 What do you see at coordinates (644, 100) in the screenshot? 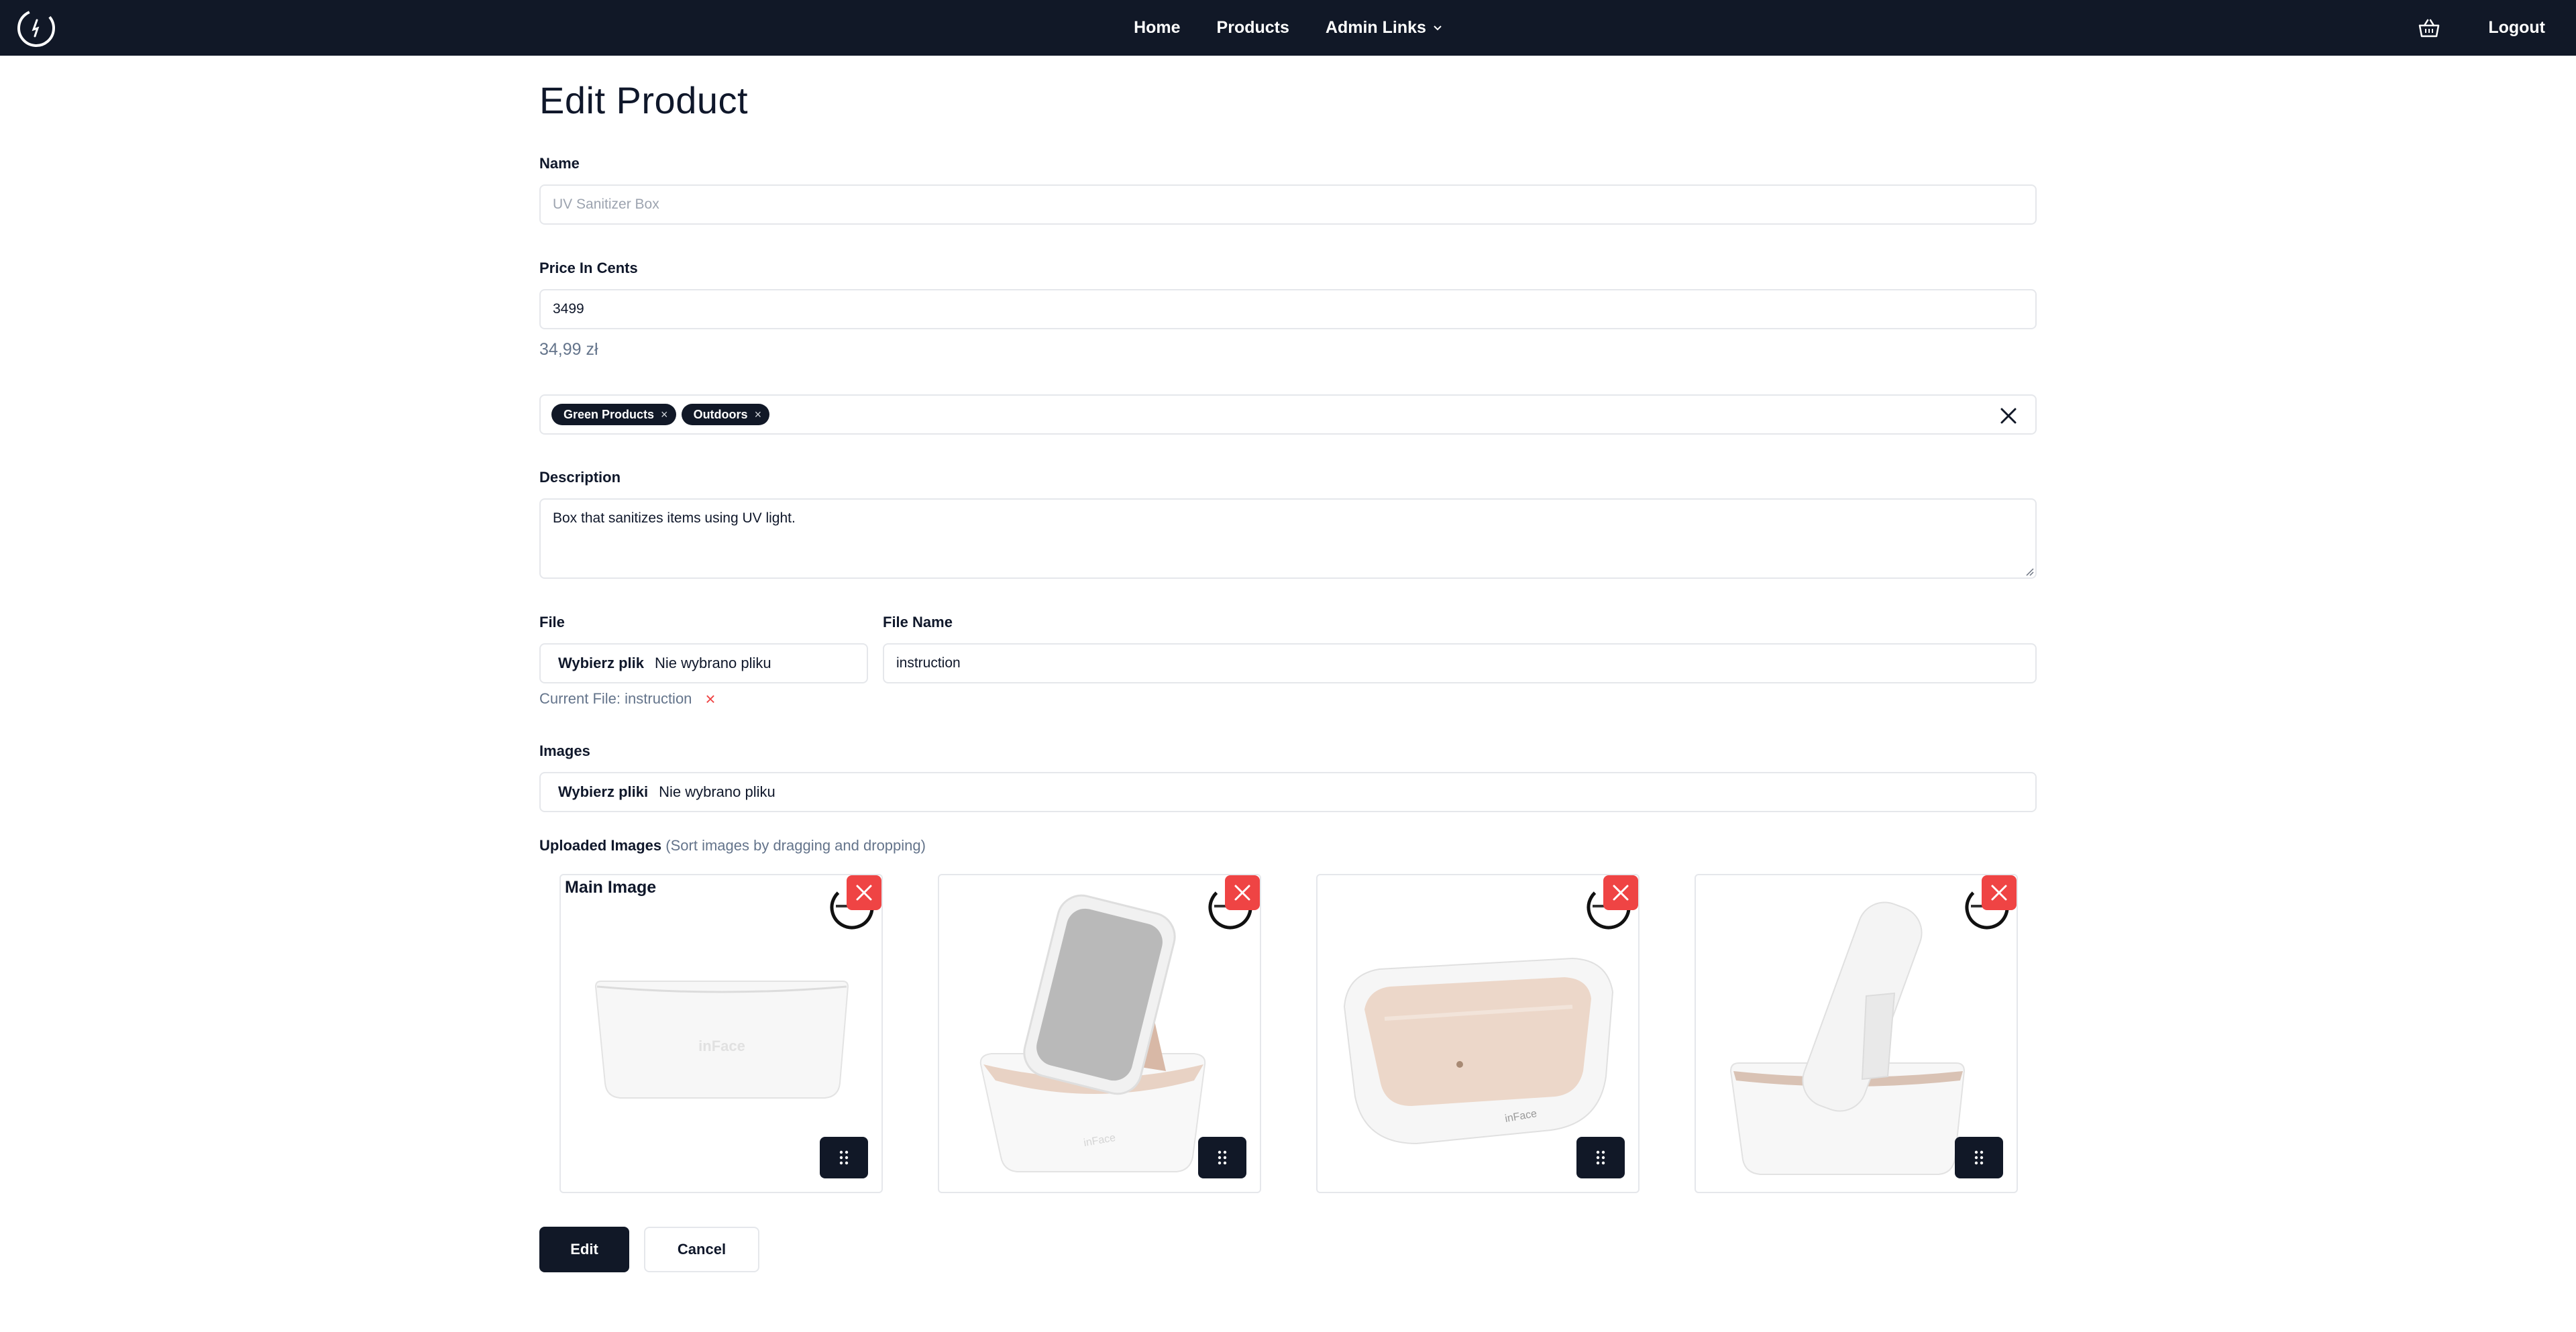
I see `page-title: Edit Product` at bounding box center [644, 100].